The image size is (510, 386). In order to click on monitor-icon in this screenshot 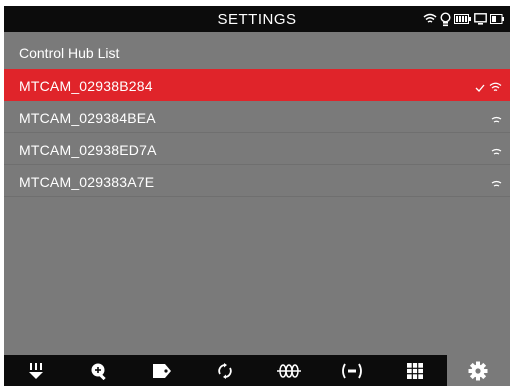, I will do `click(480, 19)`.